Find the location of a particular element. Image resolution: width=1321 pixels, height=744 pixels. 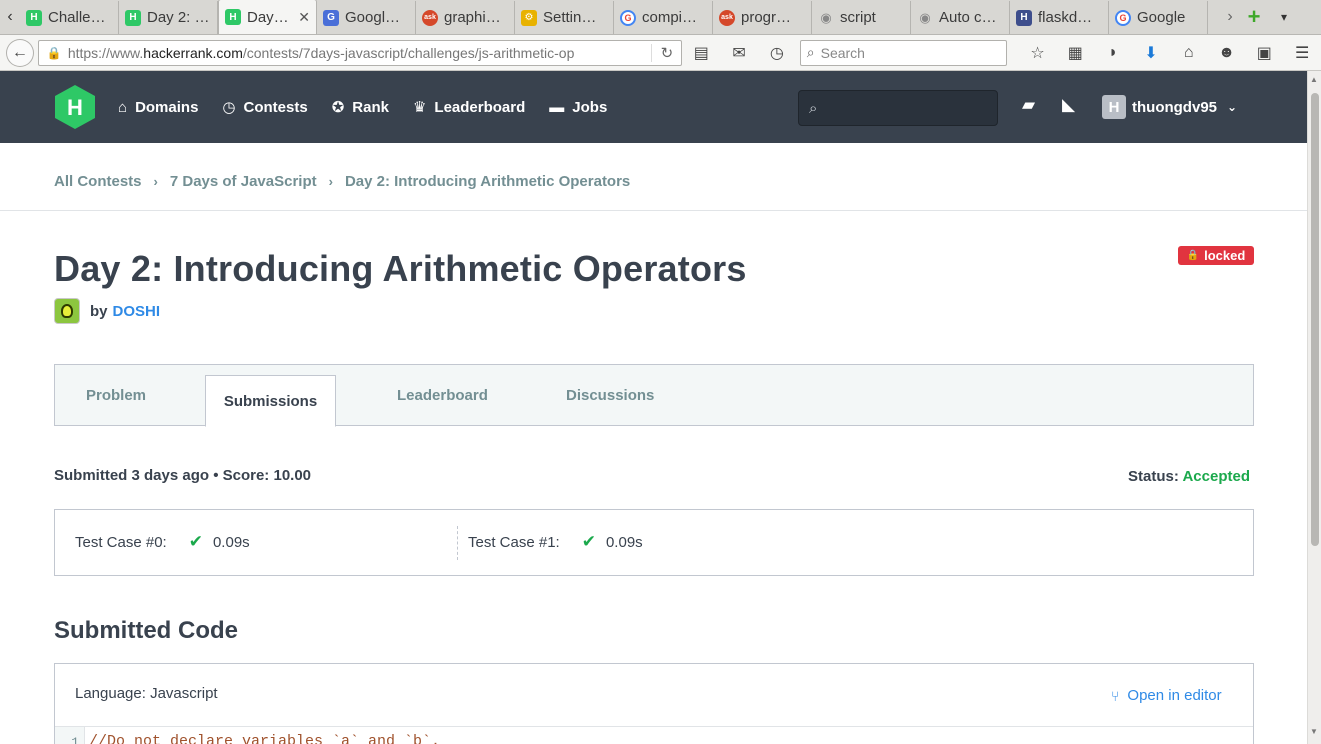

clock-icon: ◷ is located at coordinates (229, 107).